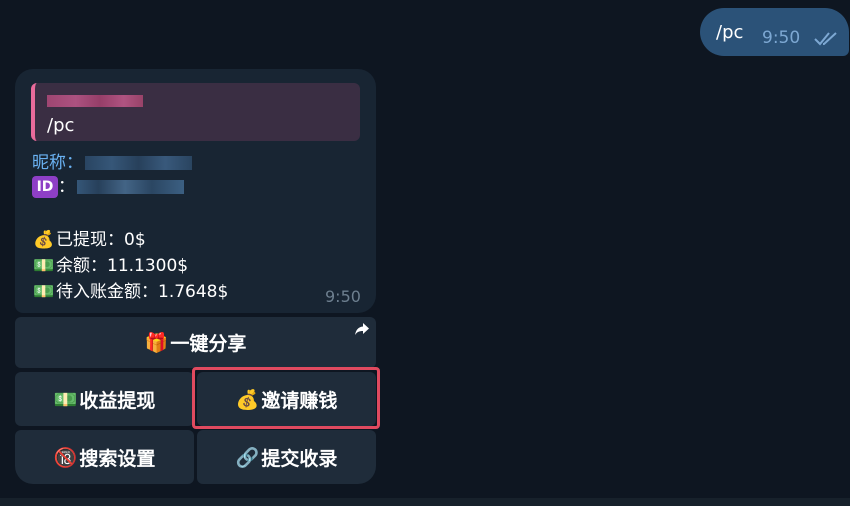  What do you see at coordinates (195, 112) in the screenshot?
I see `reply-quote: /pc` at bounding box center [195, 112].